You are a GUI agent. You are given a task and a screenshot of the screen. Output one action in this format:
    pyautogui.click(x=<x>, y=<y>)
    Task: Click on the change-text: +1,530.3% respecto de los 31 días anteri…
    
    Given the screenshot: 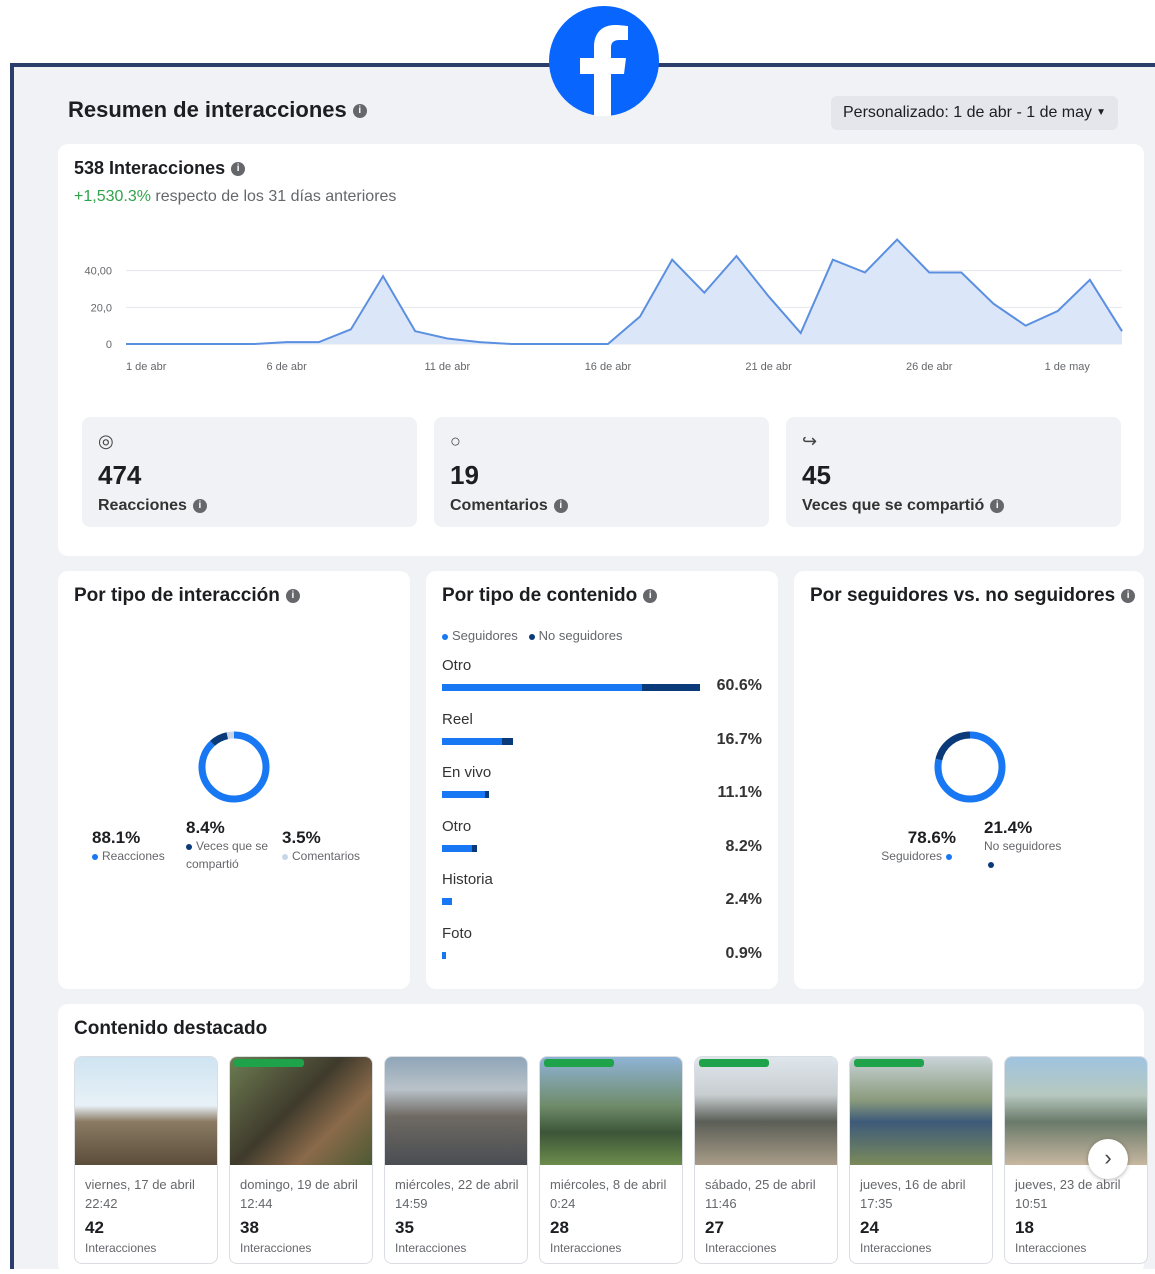 What is the action you would take?
    pyautogui.click(x=235, y=197)
    